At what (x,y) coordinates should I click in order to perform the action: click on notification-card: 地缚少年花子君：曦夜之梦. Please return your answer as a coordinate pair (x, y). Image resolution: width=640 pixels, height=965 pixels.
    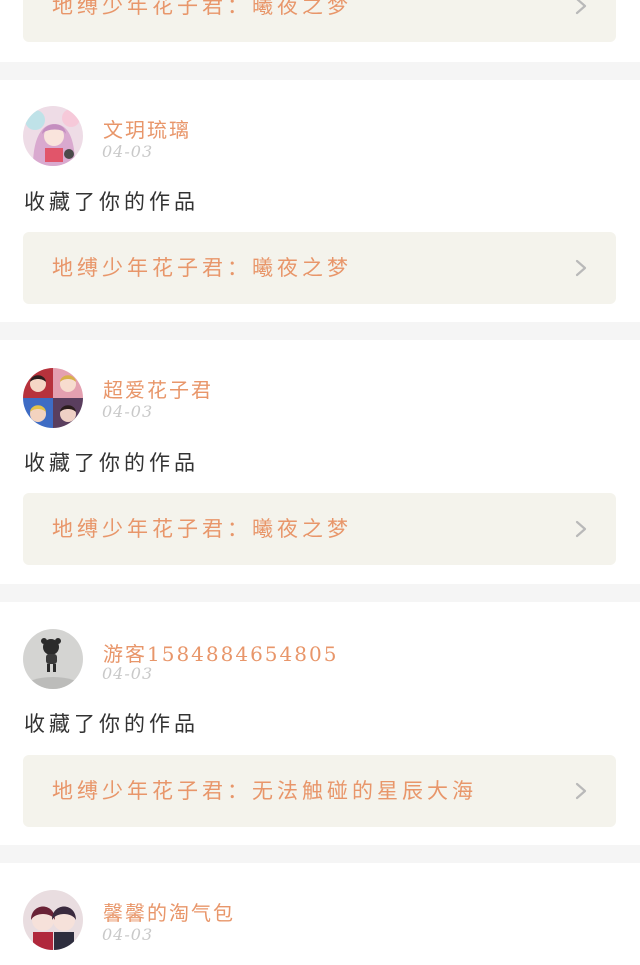
    Looking at the image, I should click on (320, 31).